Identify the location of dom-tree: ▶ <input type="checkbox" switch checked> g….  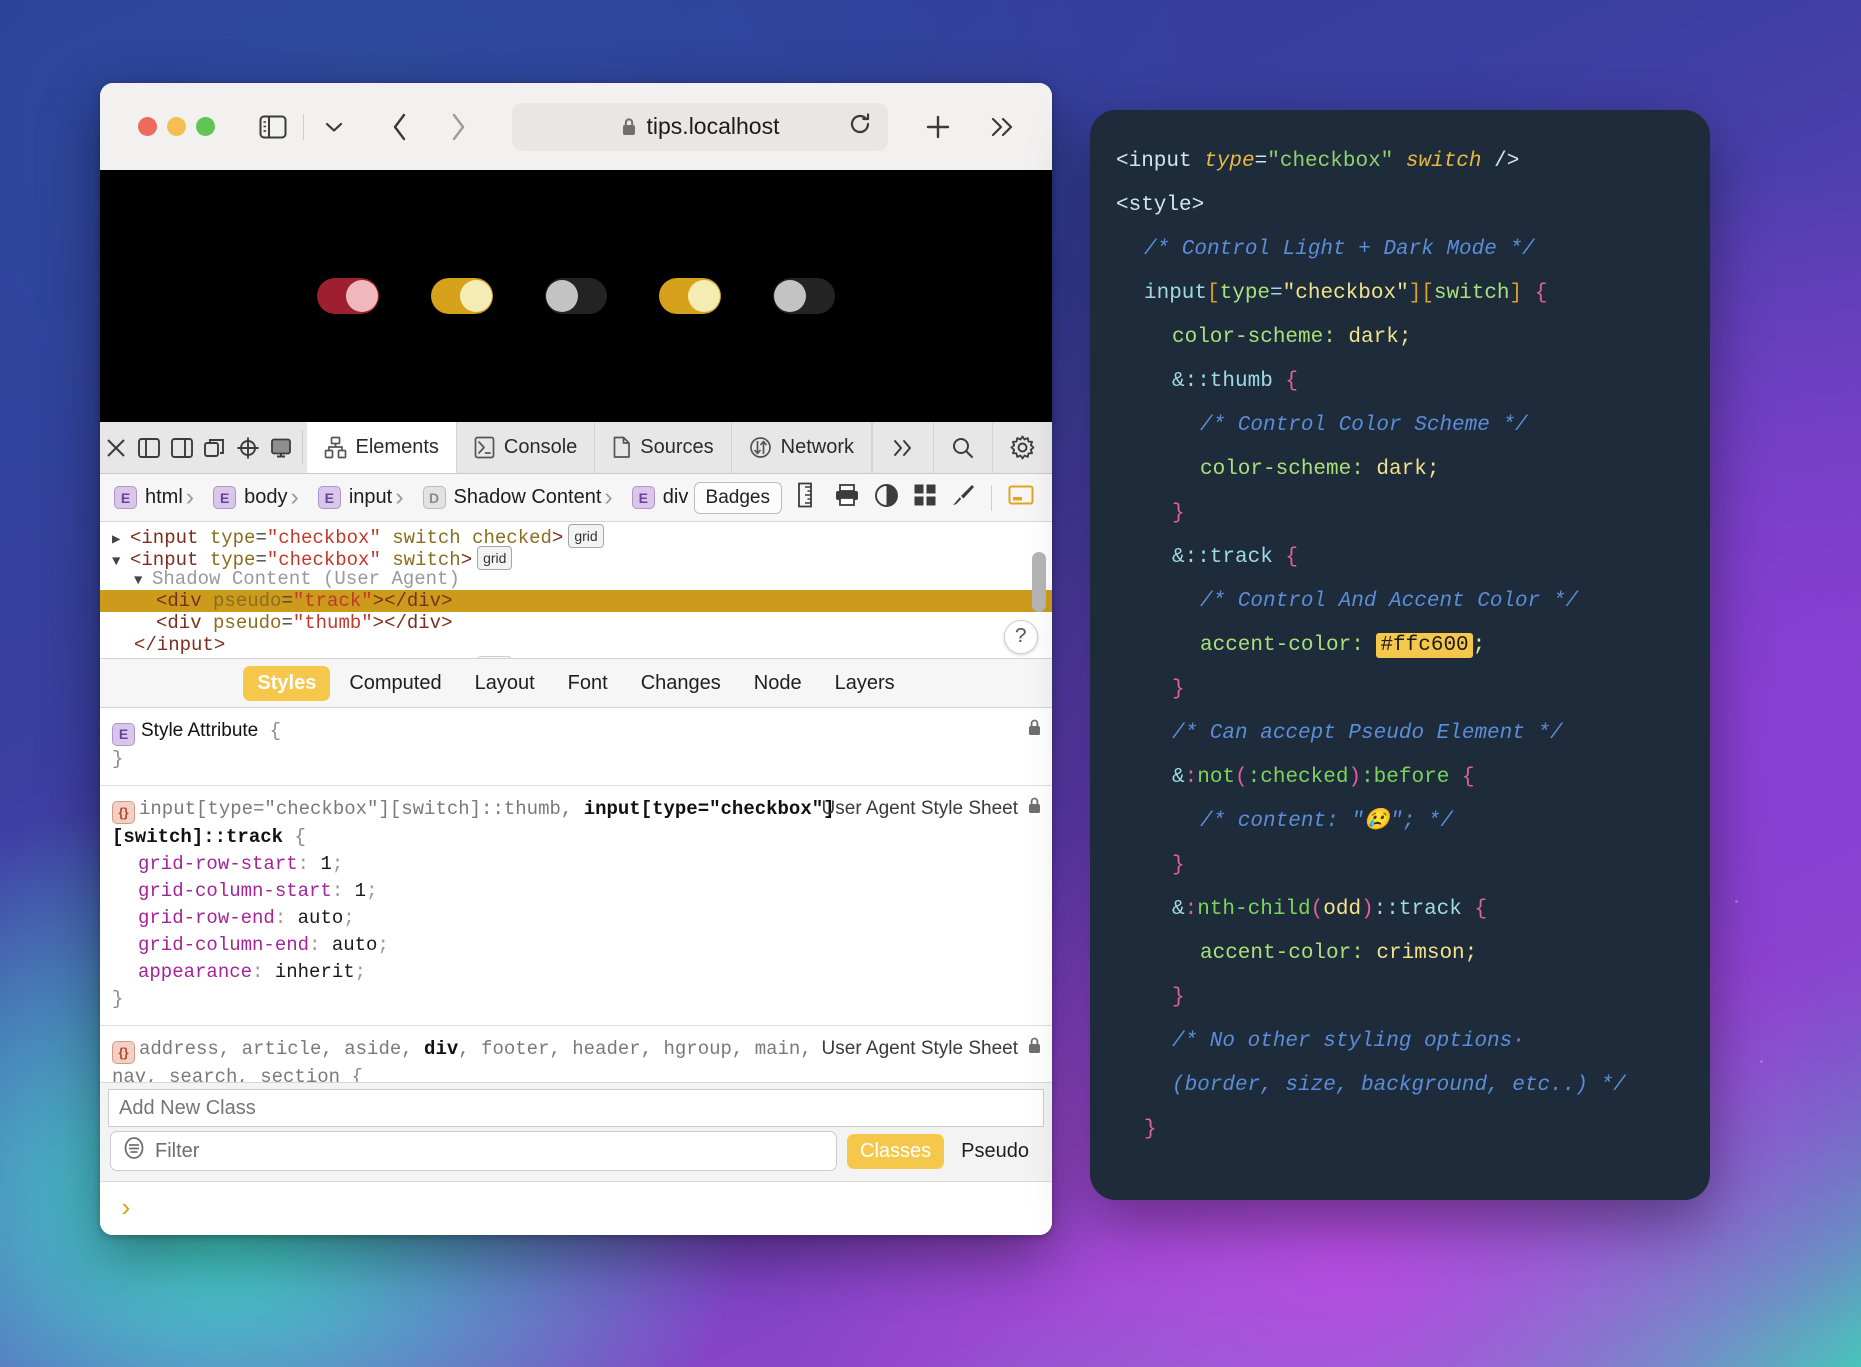
(576, 590).